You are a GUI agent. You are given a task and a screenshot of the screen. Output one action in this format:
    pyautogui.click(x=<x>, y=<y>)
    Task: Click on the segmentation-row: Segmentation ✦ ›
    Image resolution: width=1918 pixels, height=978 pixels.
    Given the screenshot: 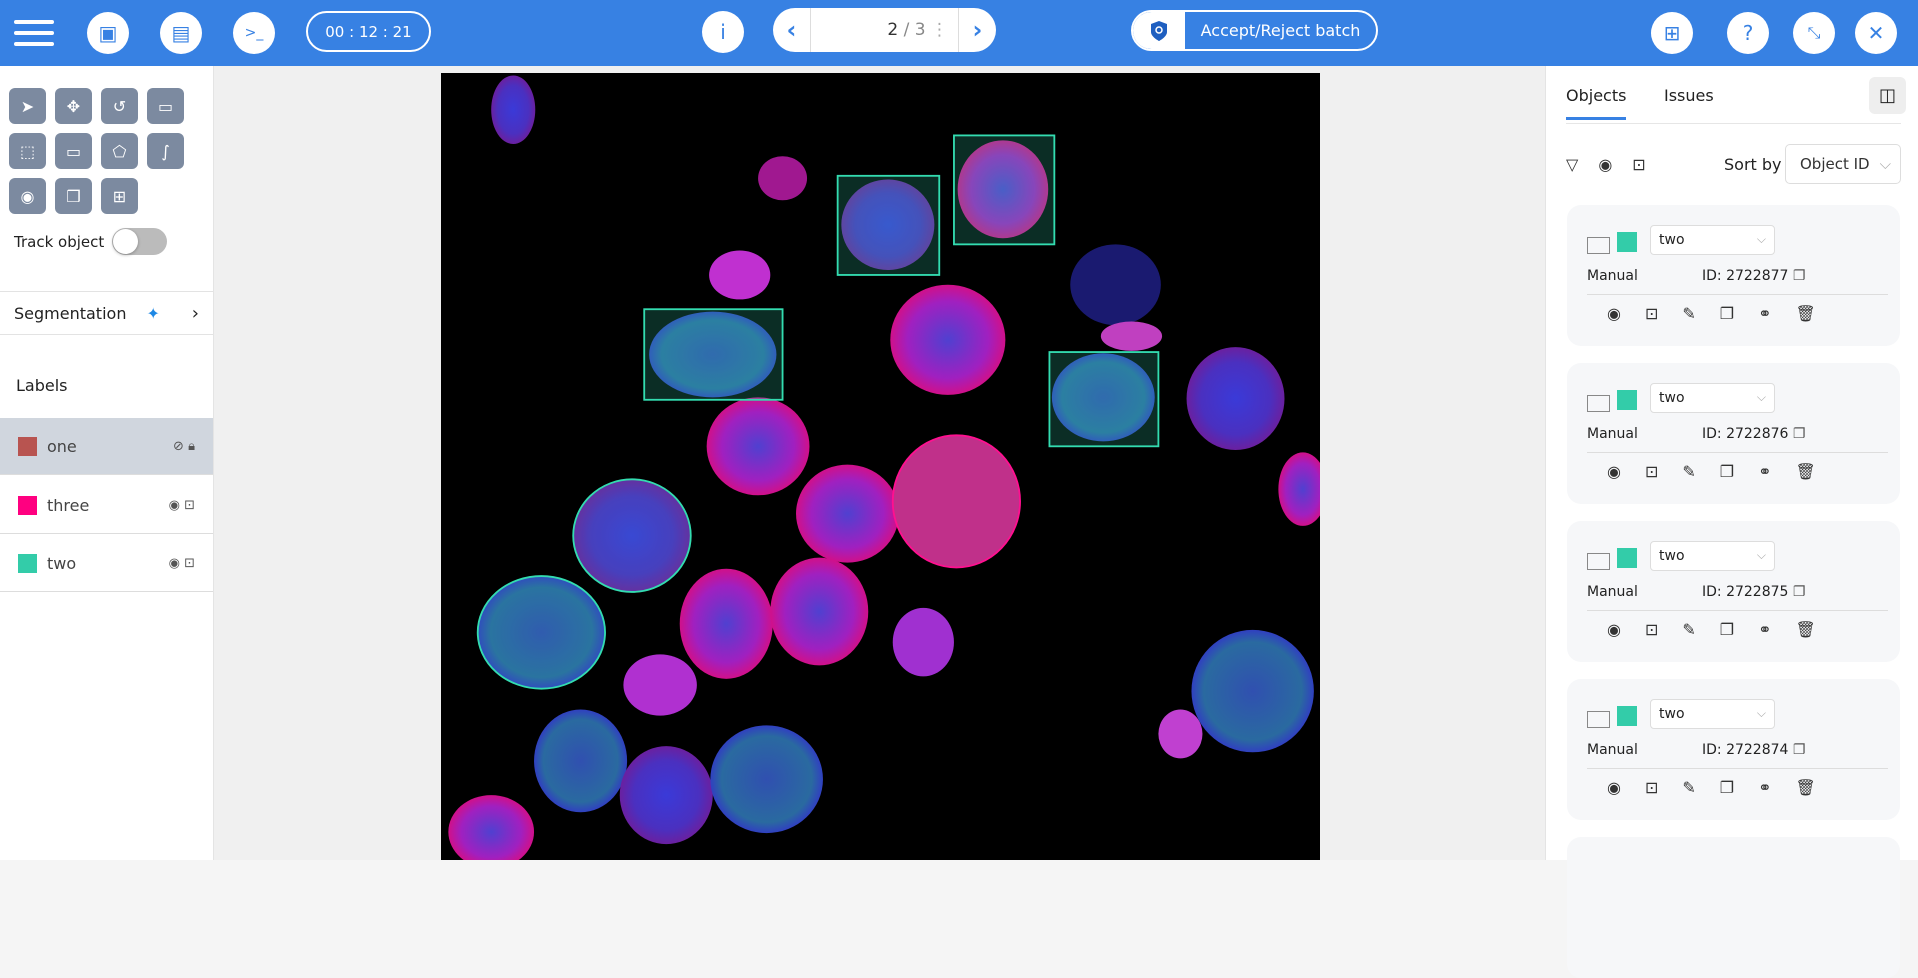 What is the action you would take?
    pyautogui.click(x=106, y=313)
    